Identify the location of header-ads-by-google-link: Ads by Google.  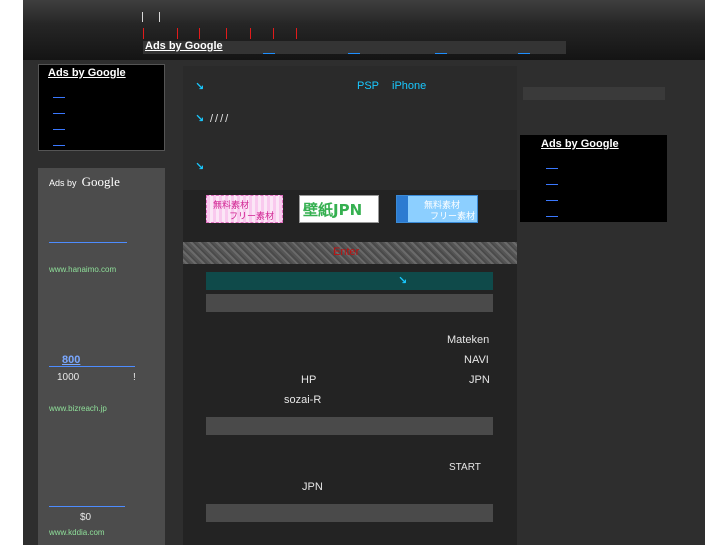
(184, 46).